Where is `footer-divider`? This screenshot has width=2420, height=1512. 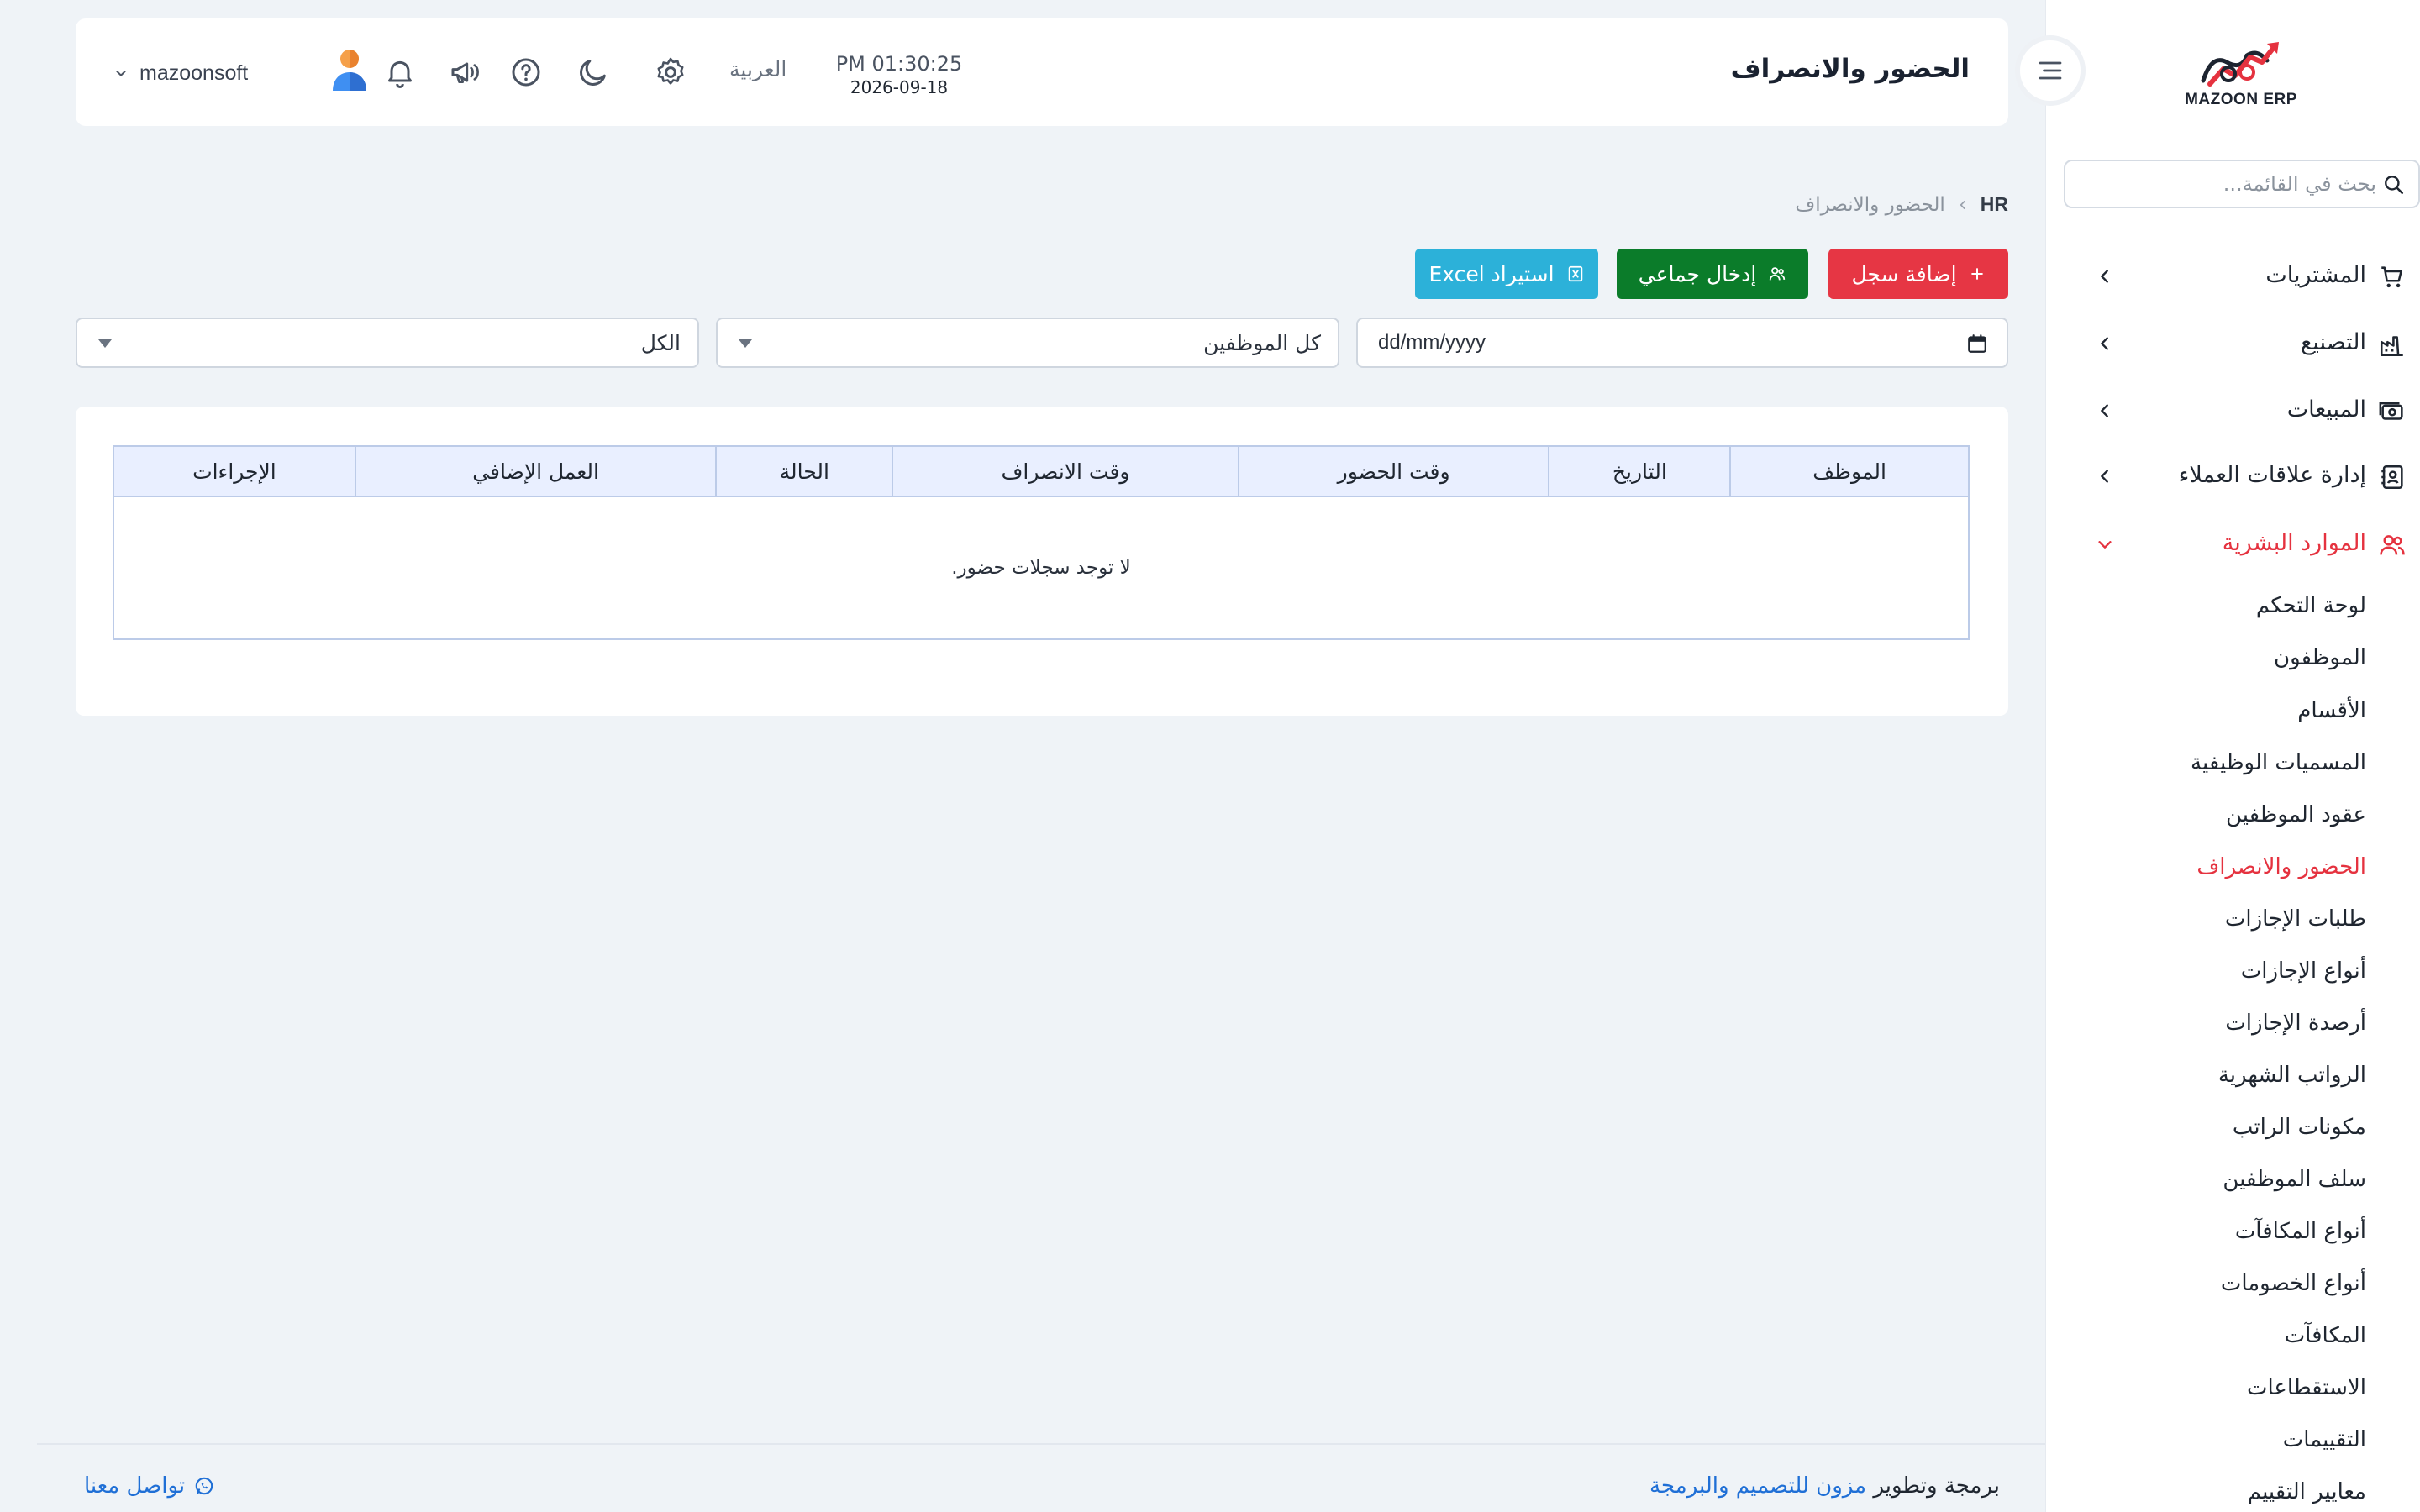 footer-divider is located at coordinates (1041, 1444).